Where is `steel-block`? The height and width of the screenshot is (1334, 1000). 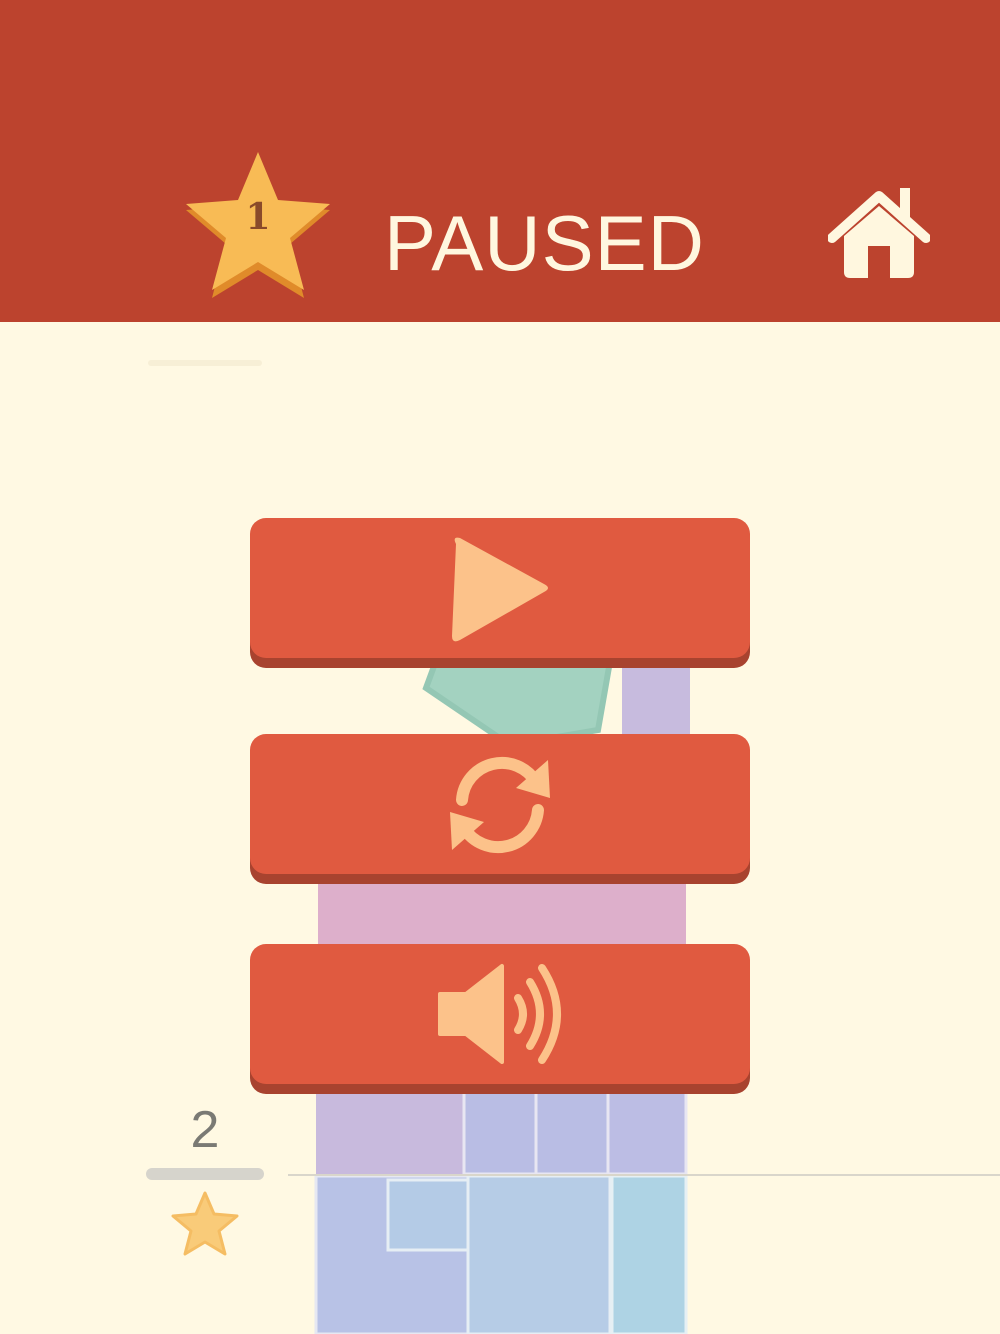
steel-block is located at coordinates (539, 1254).